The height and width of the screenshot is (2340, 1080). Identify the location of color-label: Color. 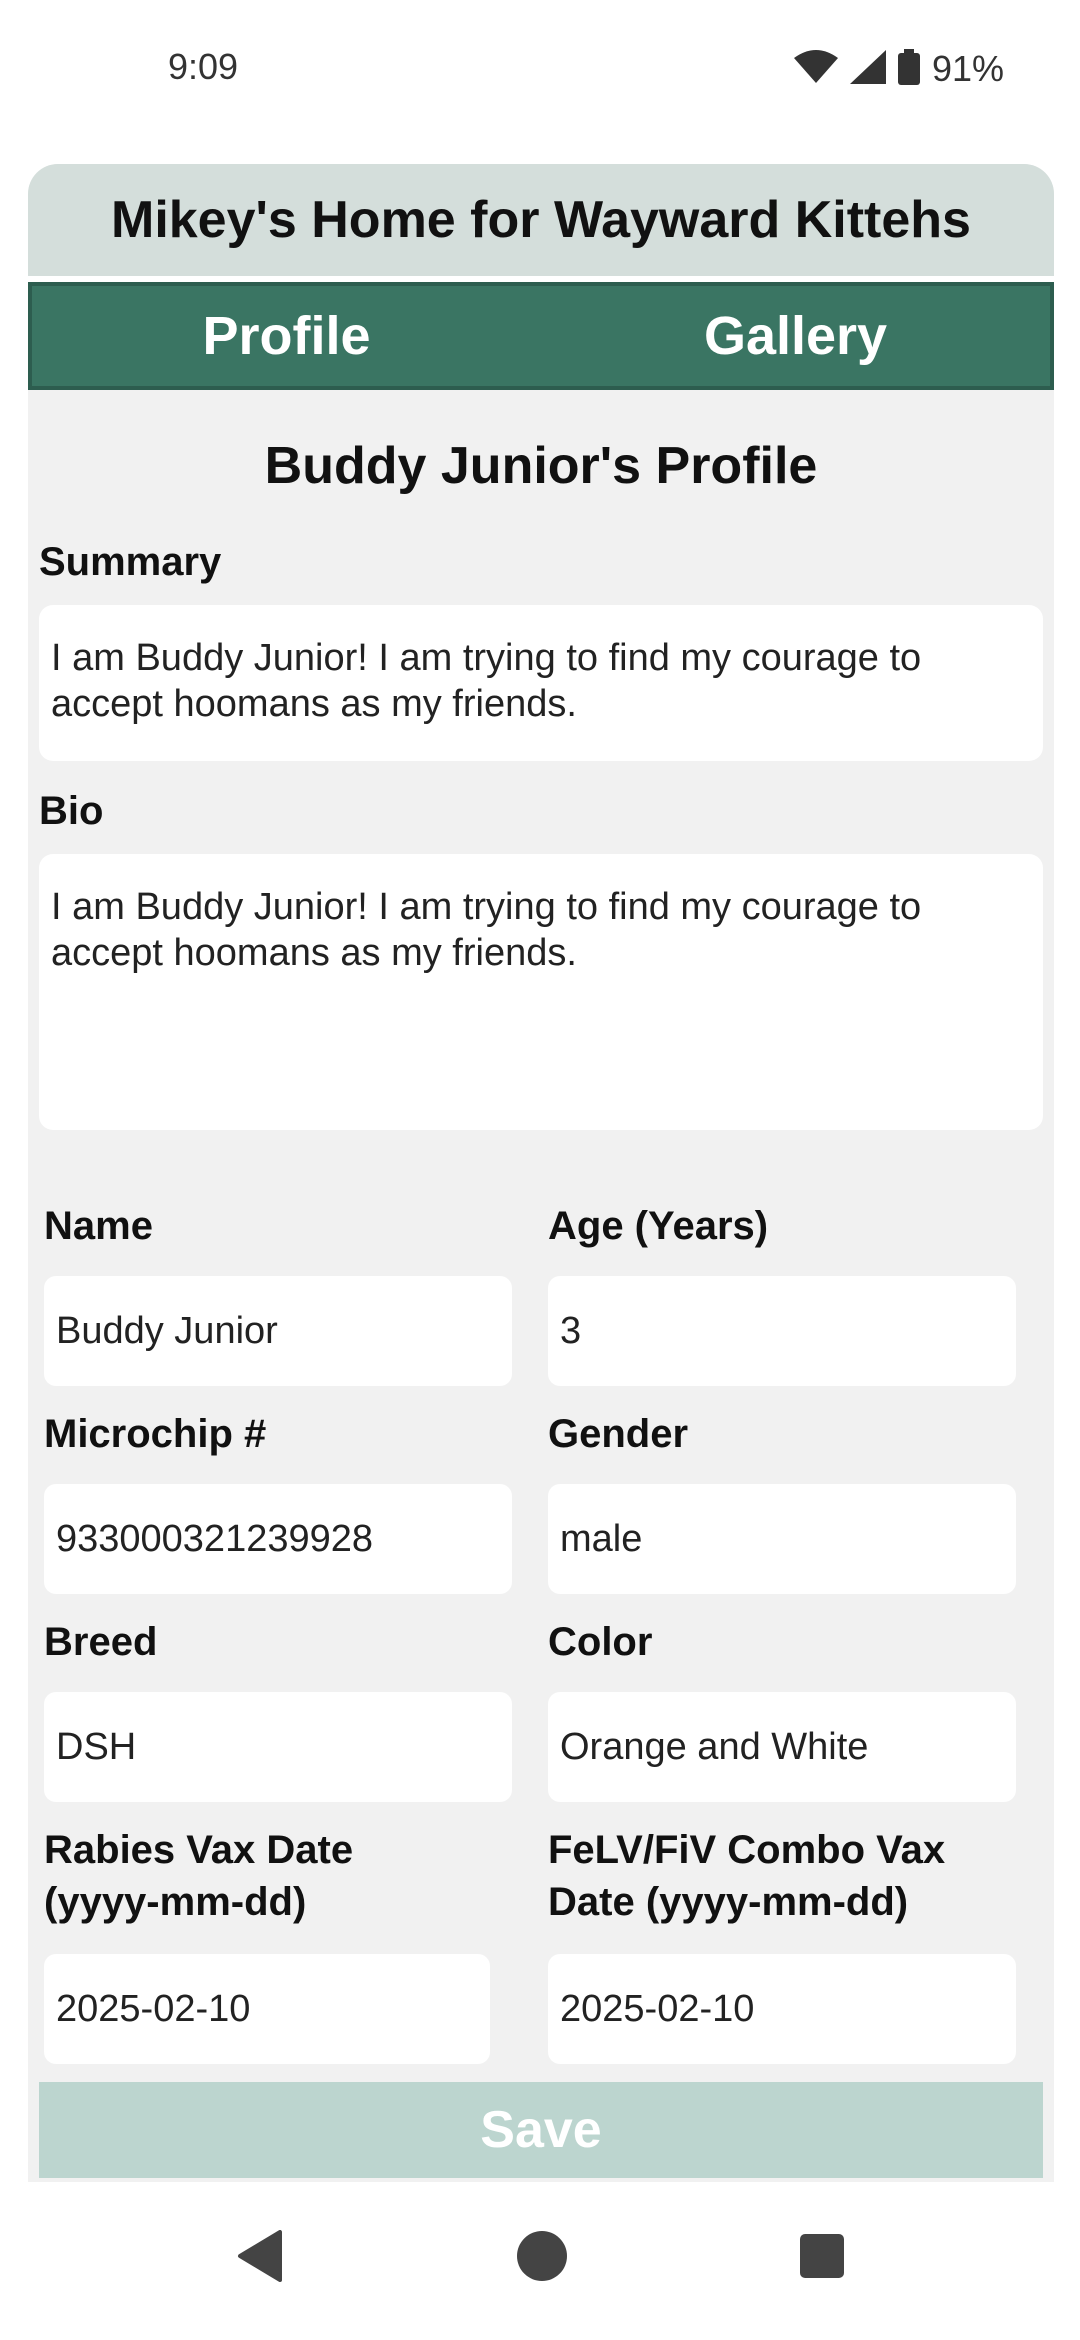
(600, 1642).